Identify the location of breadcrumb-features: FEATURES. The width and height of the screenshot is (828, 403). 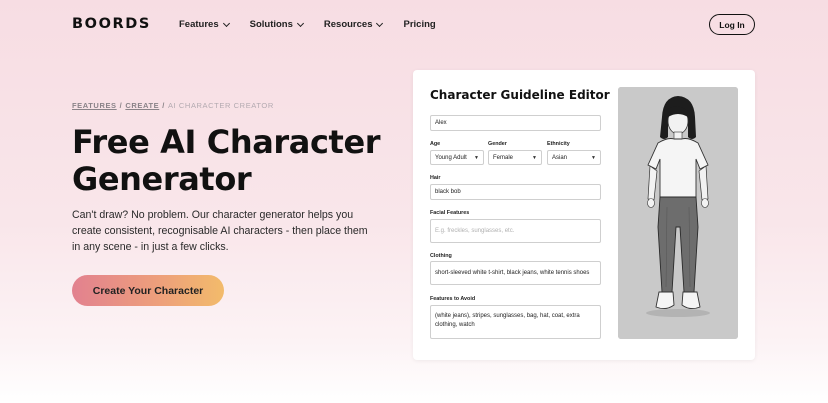
(94, 105).